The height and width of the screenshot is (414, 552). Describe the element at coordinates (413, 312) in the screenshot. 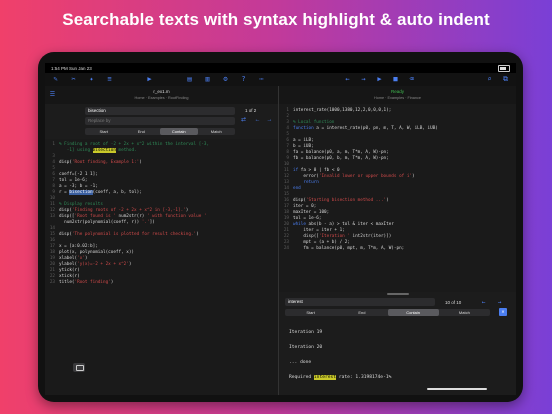

I see `cmd-mode-contain: Contain` at that location.